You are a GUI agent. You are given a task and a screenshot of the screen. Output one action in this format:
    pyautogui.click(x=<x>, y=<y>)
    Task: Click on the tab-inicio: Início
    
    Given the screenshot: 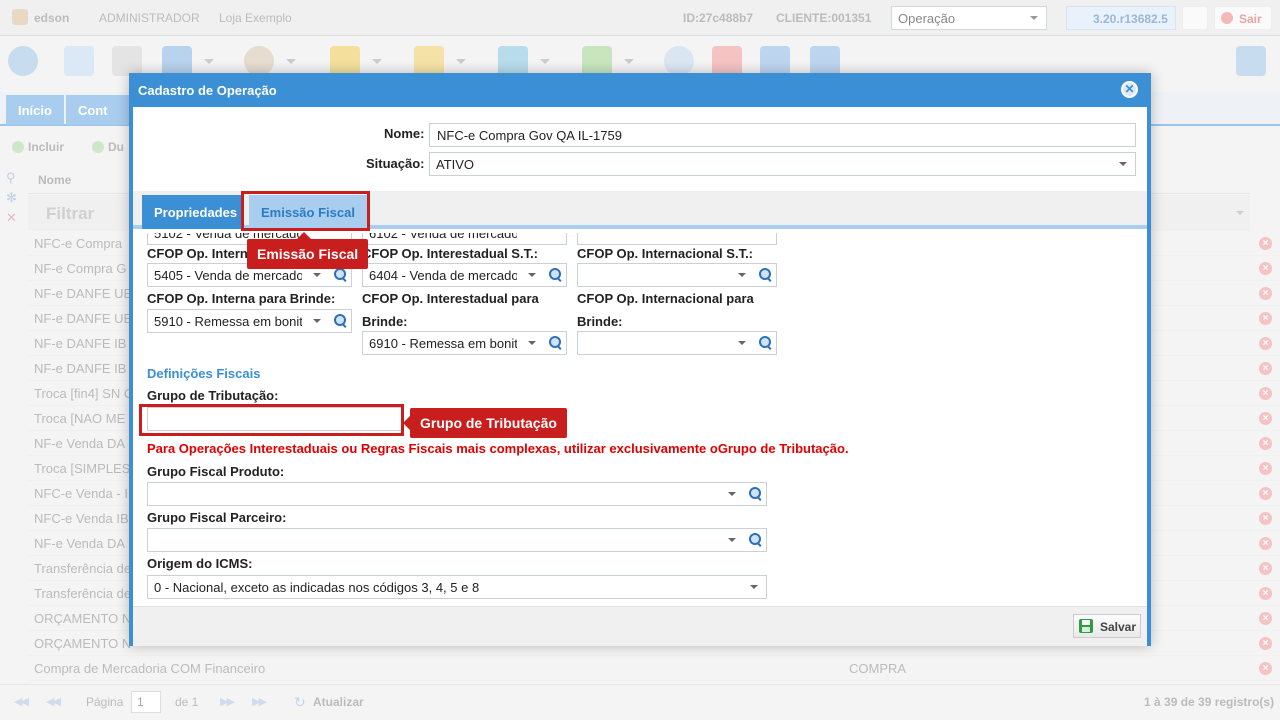 What is the action you would take?
    pyautogui.click(x=35, y=110)
    